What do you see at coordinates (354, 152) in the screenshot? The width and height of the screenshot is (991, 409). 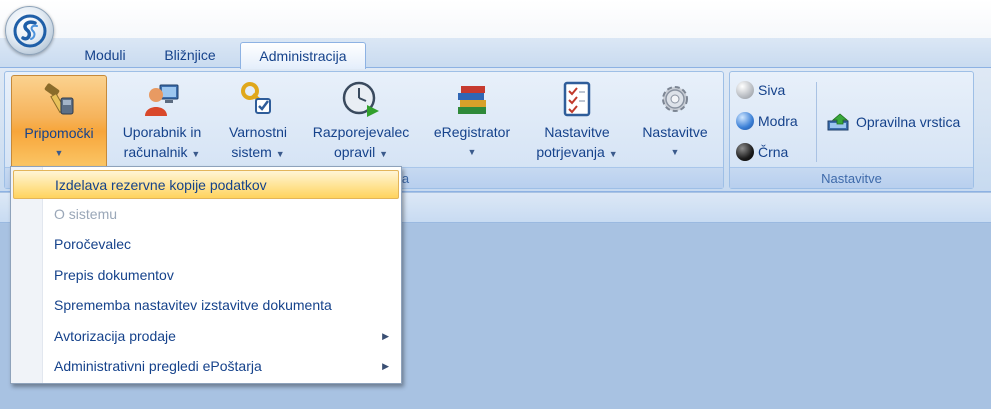 I see `razporejevalec-label-line2: opravil` at bounding box center [354, 152].